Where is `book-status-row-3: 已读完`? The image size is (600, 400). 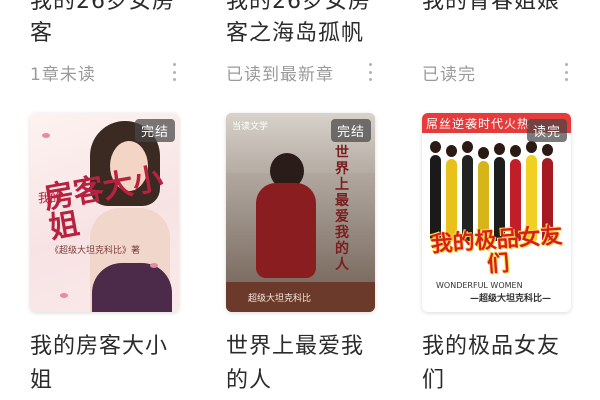 book-status-row-3: 已读完 is located at coordinates (497, 72).